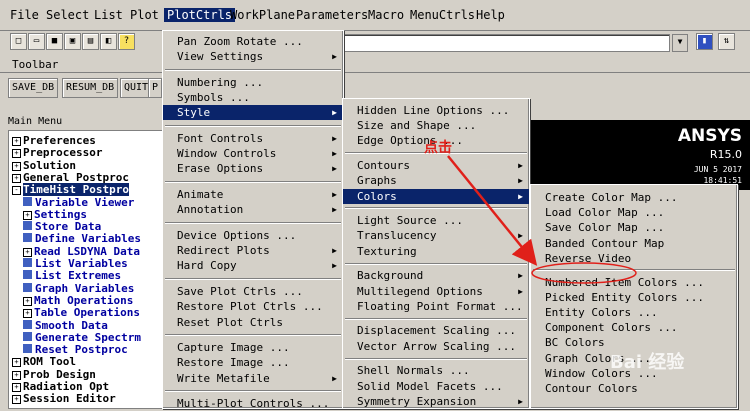  What do you see at coordinates (647, 362) in the screenshot?
I see `watermark: Bai 经验` at bounding box center [647, 362].